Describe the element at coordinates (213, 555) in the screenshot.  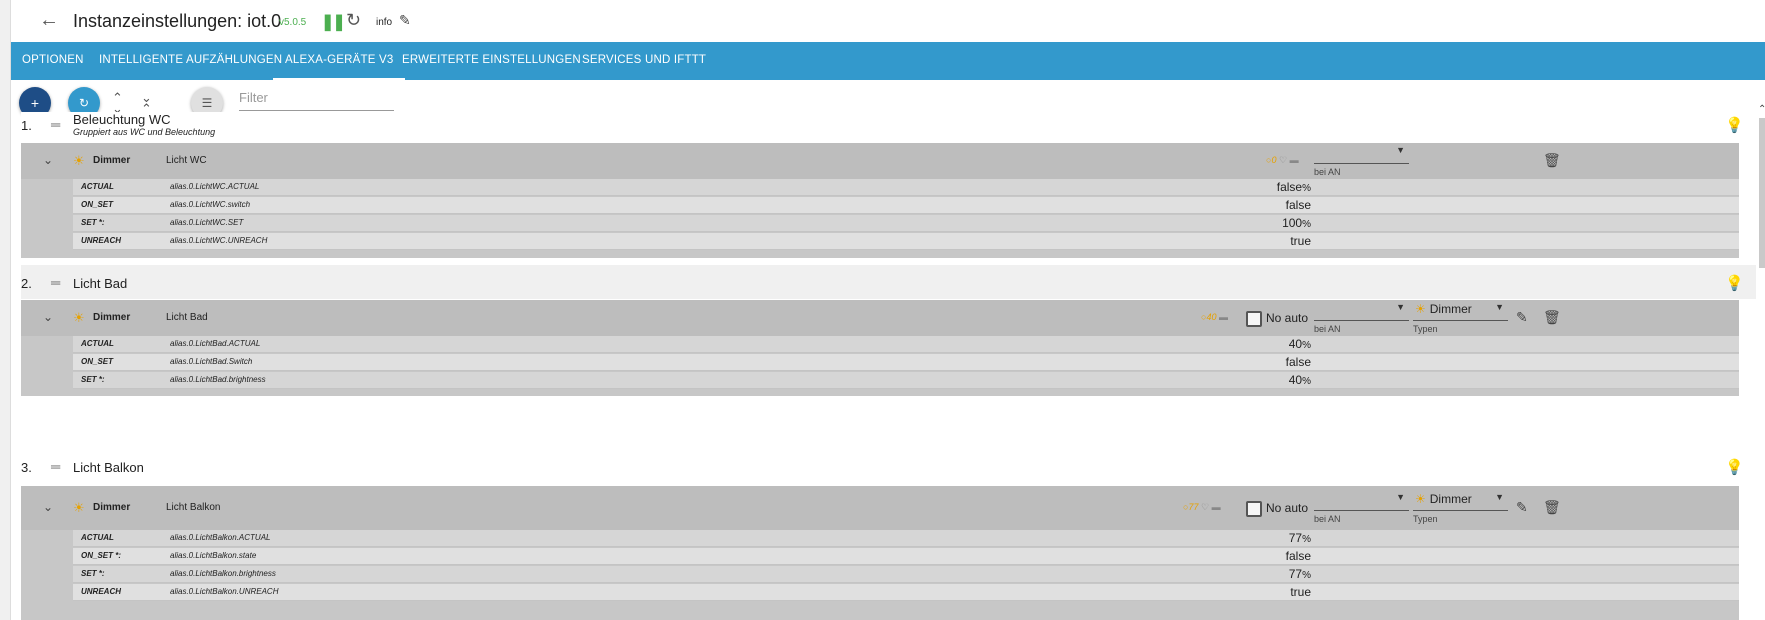
I see `state-id: alias.0.LichtBalkon.state` at that location.